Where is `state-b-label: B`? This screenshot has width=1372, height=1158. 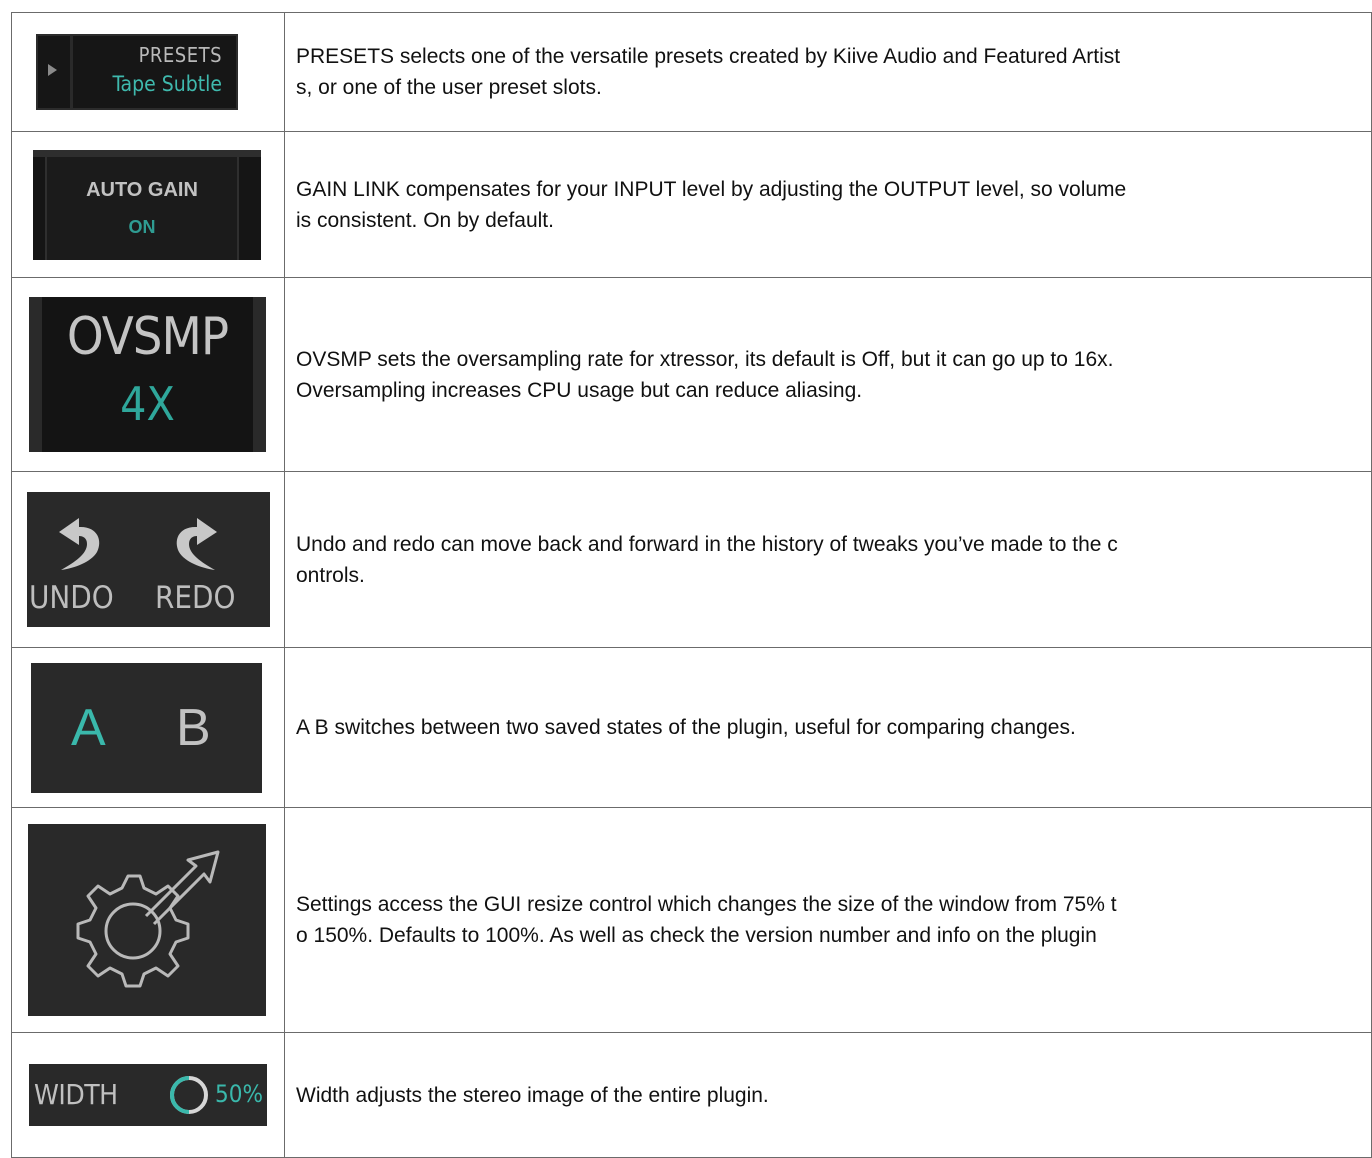
state-b-label: B is located at coordinates (193, 727).